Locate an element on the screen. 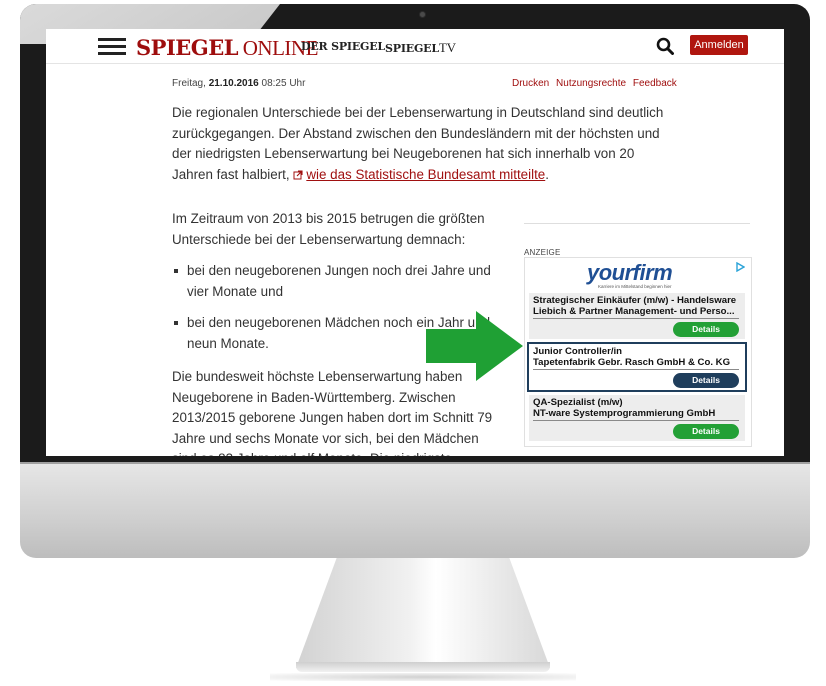 The width and height of the screenshot is (826, 686). green-arrow-icon is located at coordinates (474, 346).